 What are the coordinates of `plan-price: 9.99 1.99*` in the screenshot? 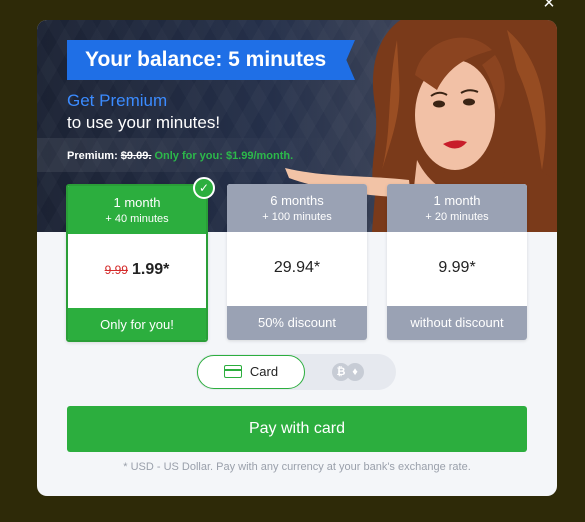 It's located at (137, 271).